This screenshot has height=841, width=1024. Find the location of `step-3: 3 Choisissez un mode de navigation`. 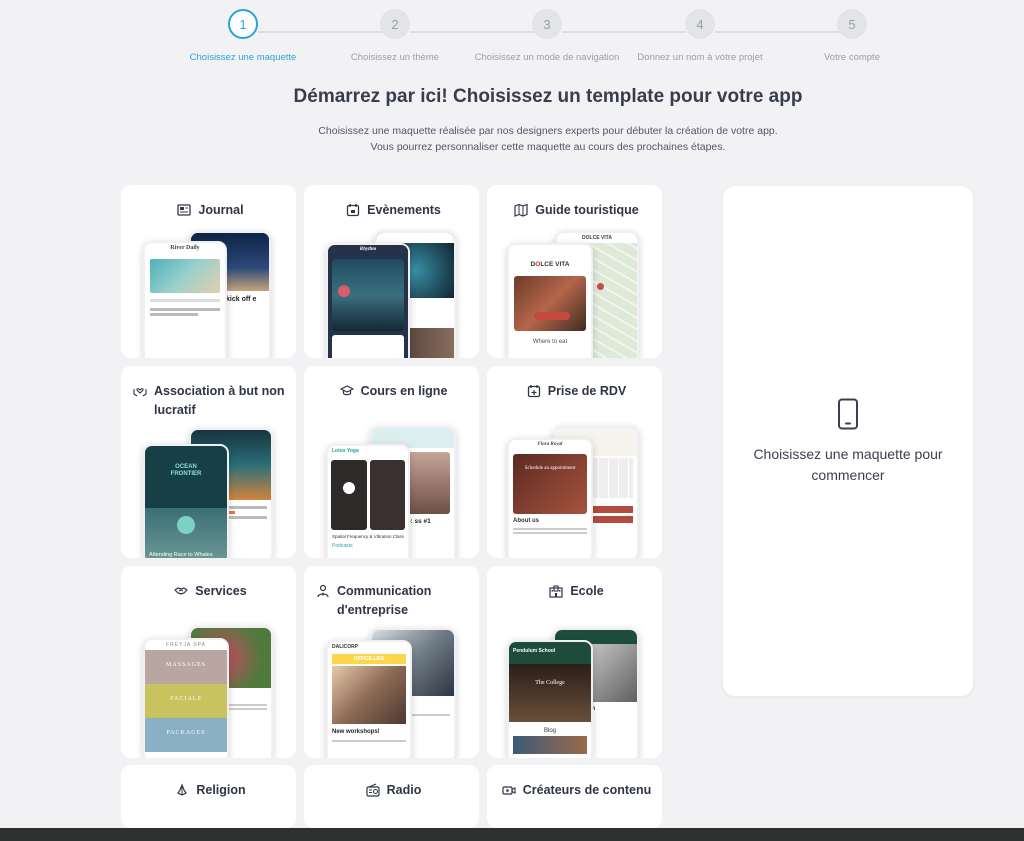

step-3: 3 Choisissez un mode de navigation is located at coordinates (547, 35).